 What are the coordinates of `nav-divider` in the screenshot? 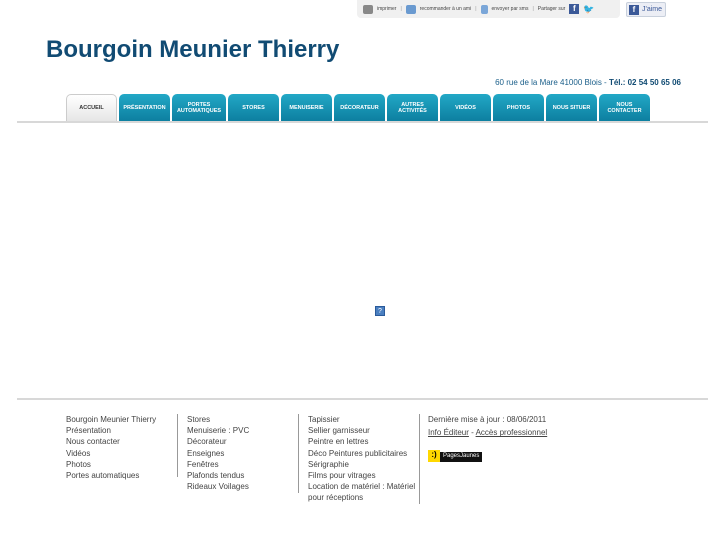 It's located at (362, 122).